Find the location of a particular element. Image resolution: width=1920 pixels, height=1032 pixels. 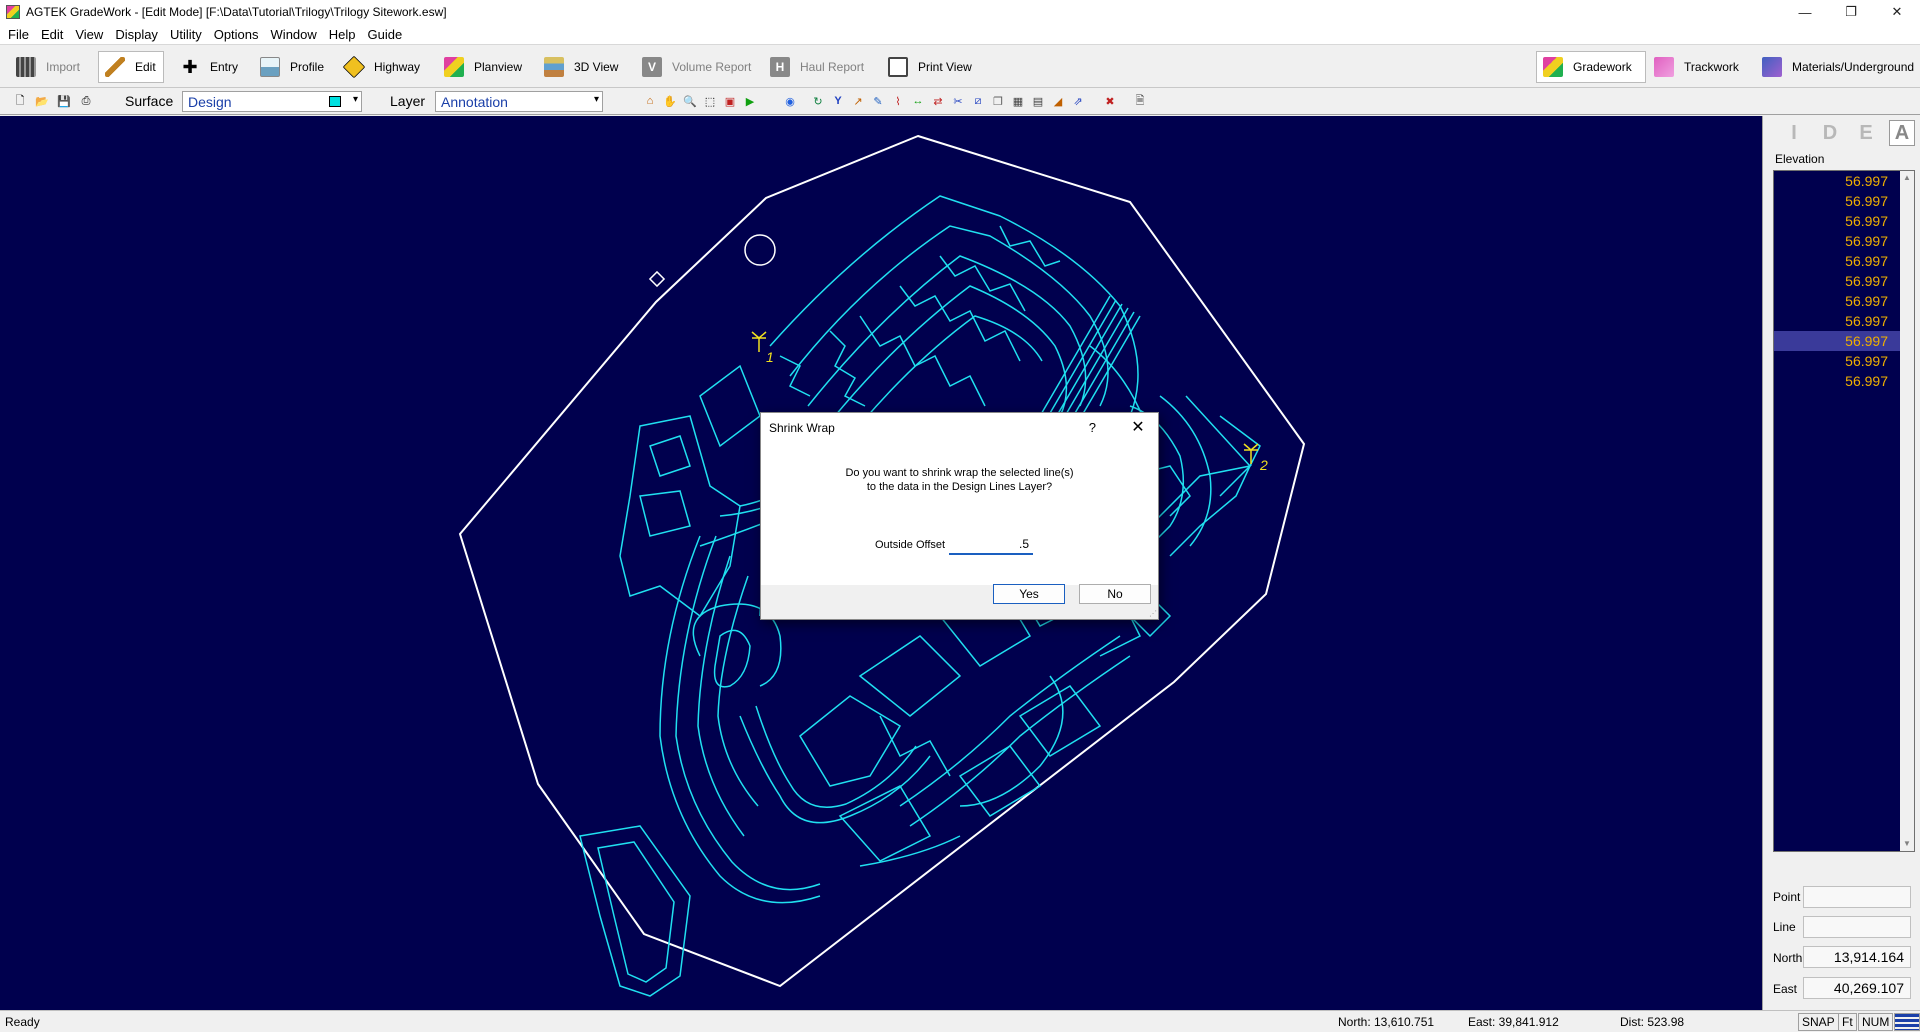

no-button: No is located at coordinates (1115, 594).